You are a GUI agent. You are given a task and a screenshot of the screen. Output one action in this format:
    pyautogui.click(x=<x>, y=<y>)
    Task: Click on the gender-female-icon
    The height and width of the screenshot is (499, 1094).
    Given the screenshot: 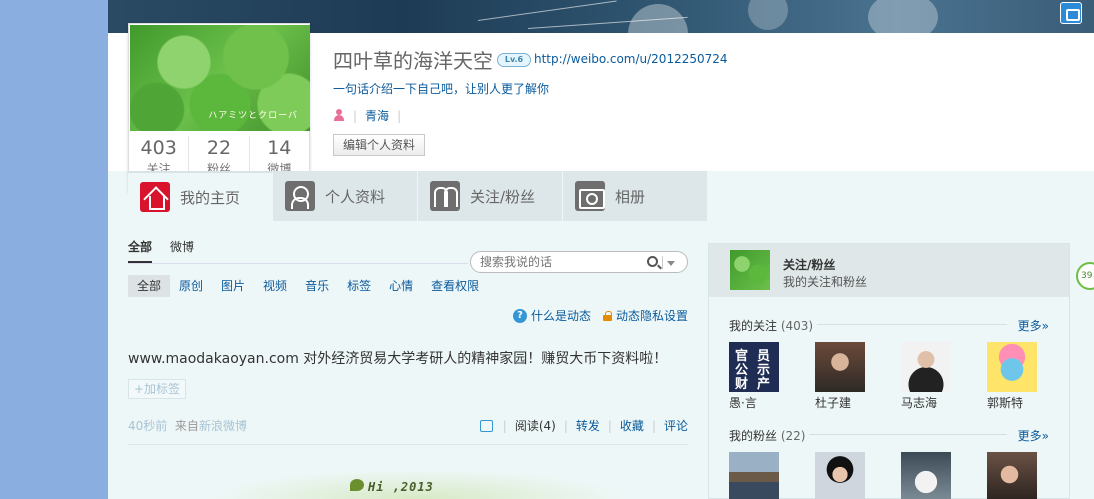 What is the action you would take?
    pyautogui.click(x=339, y=115)
    